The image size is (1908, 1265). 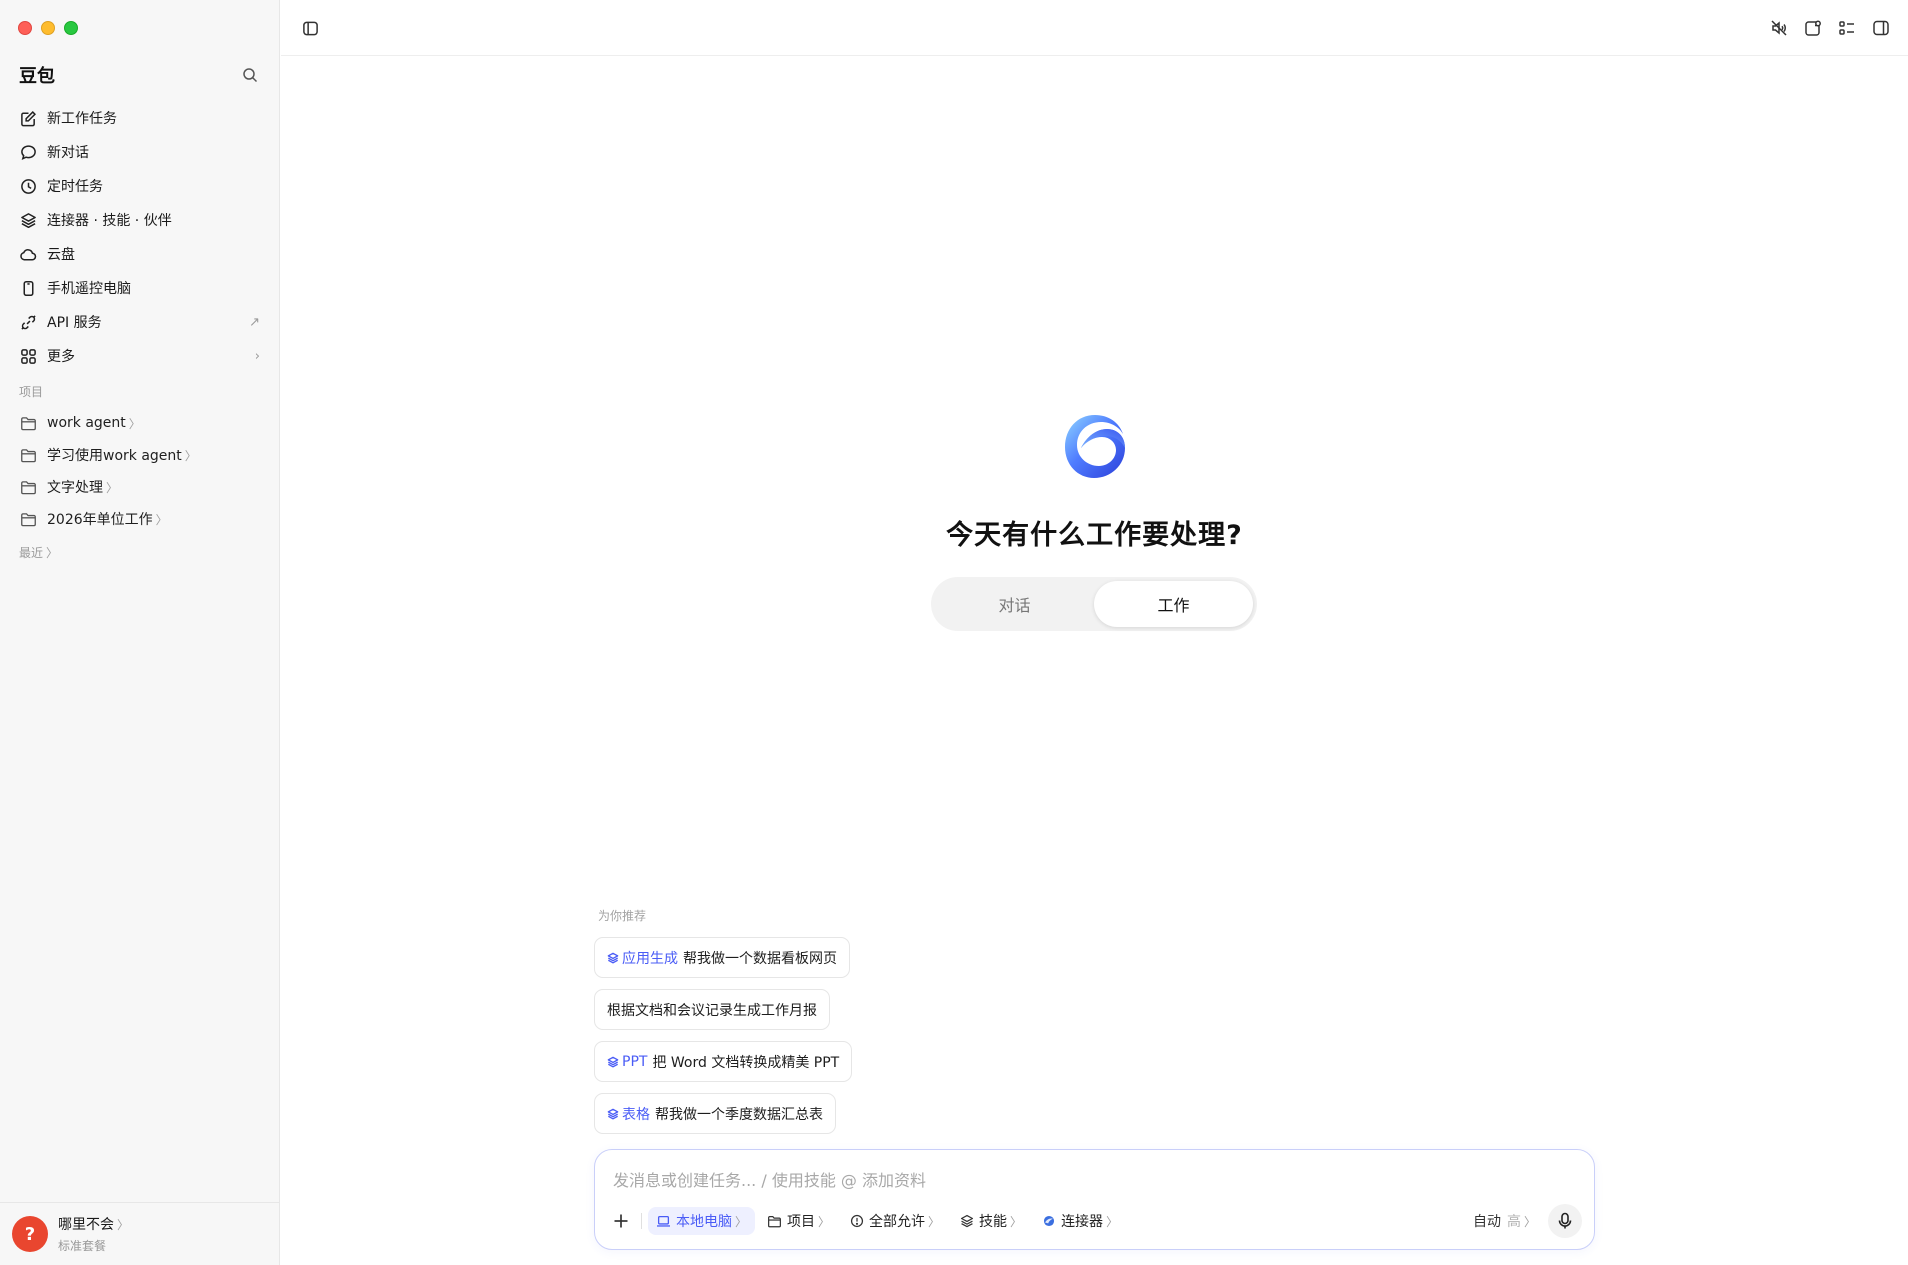 I want to click on edit-icon, so click(x=28, y=118).